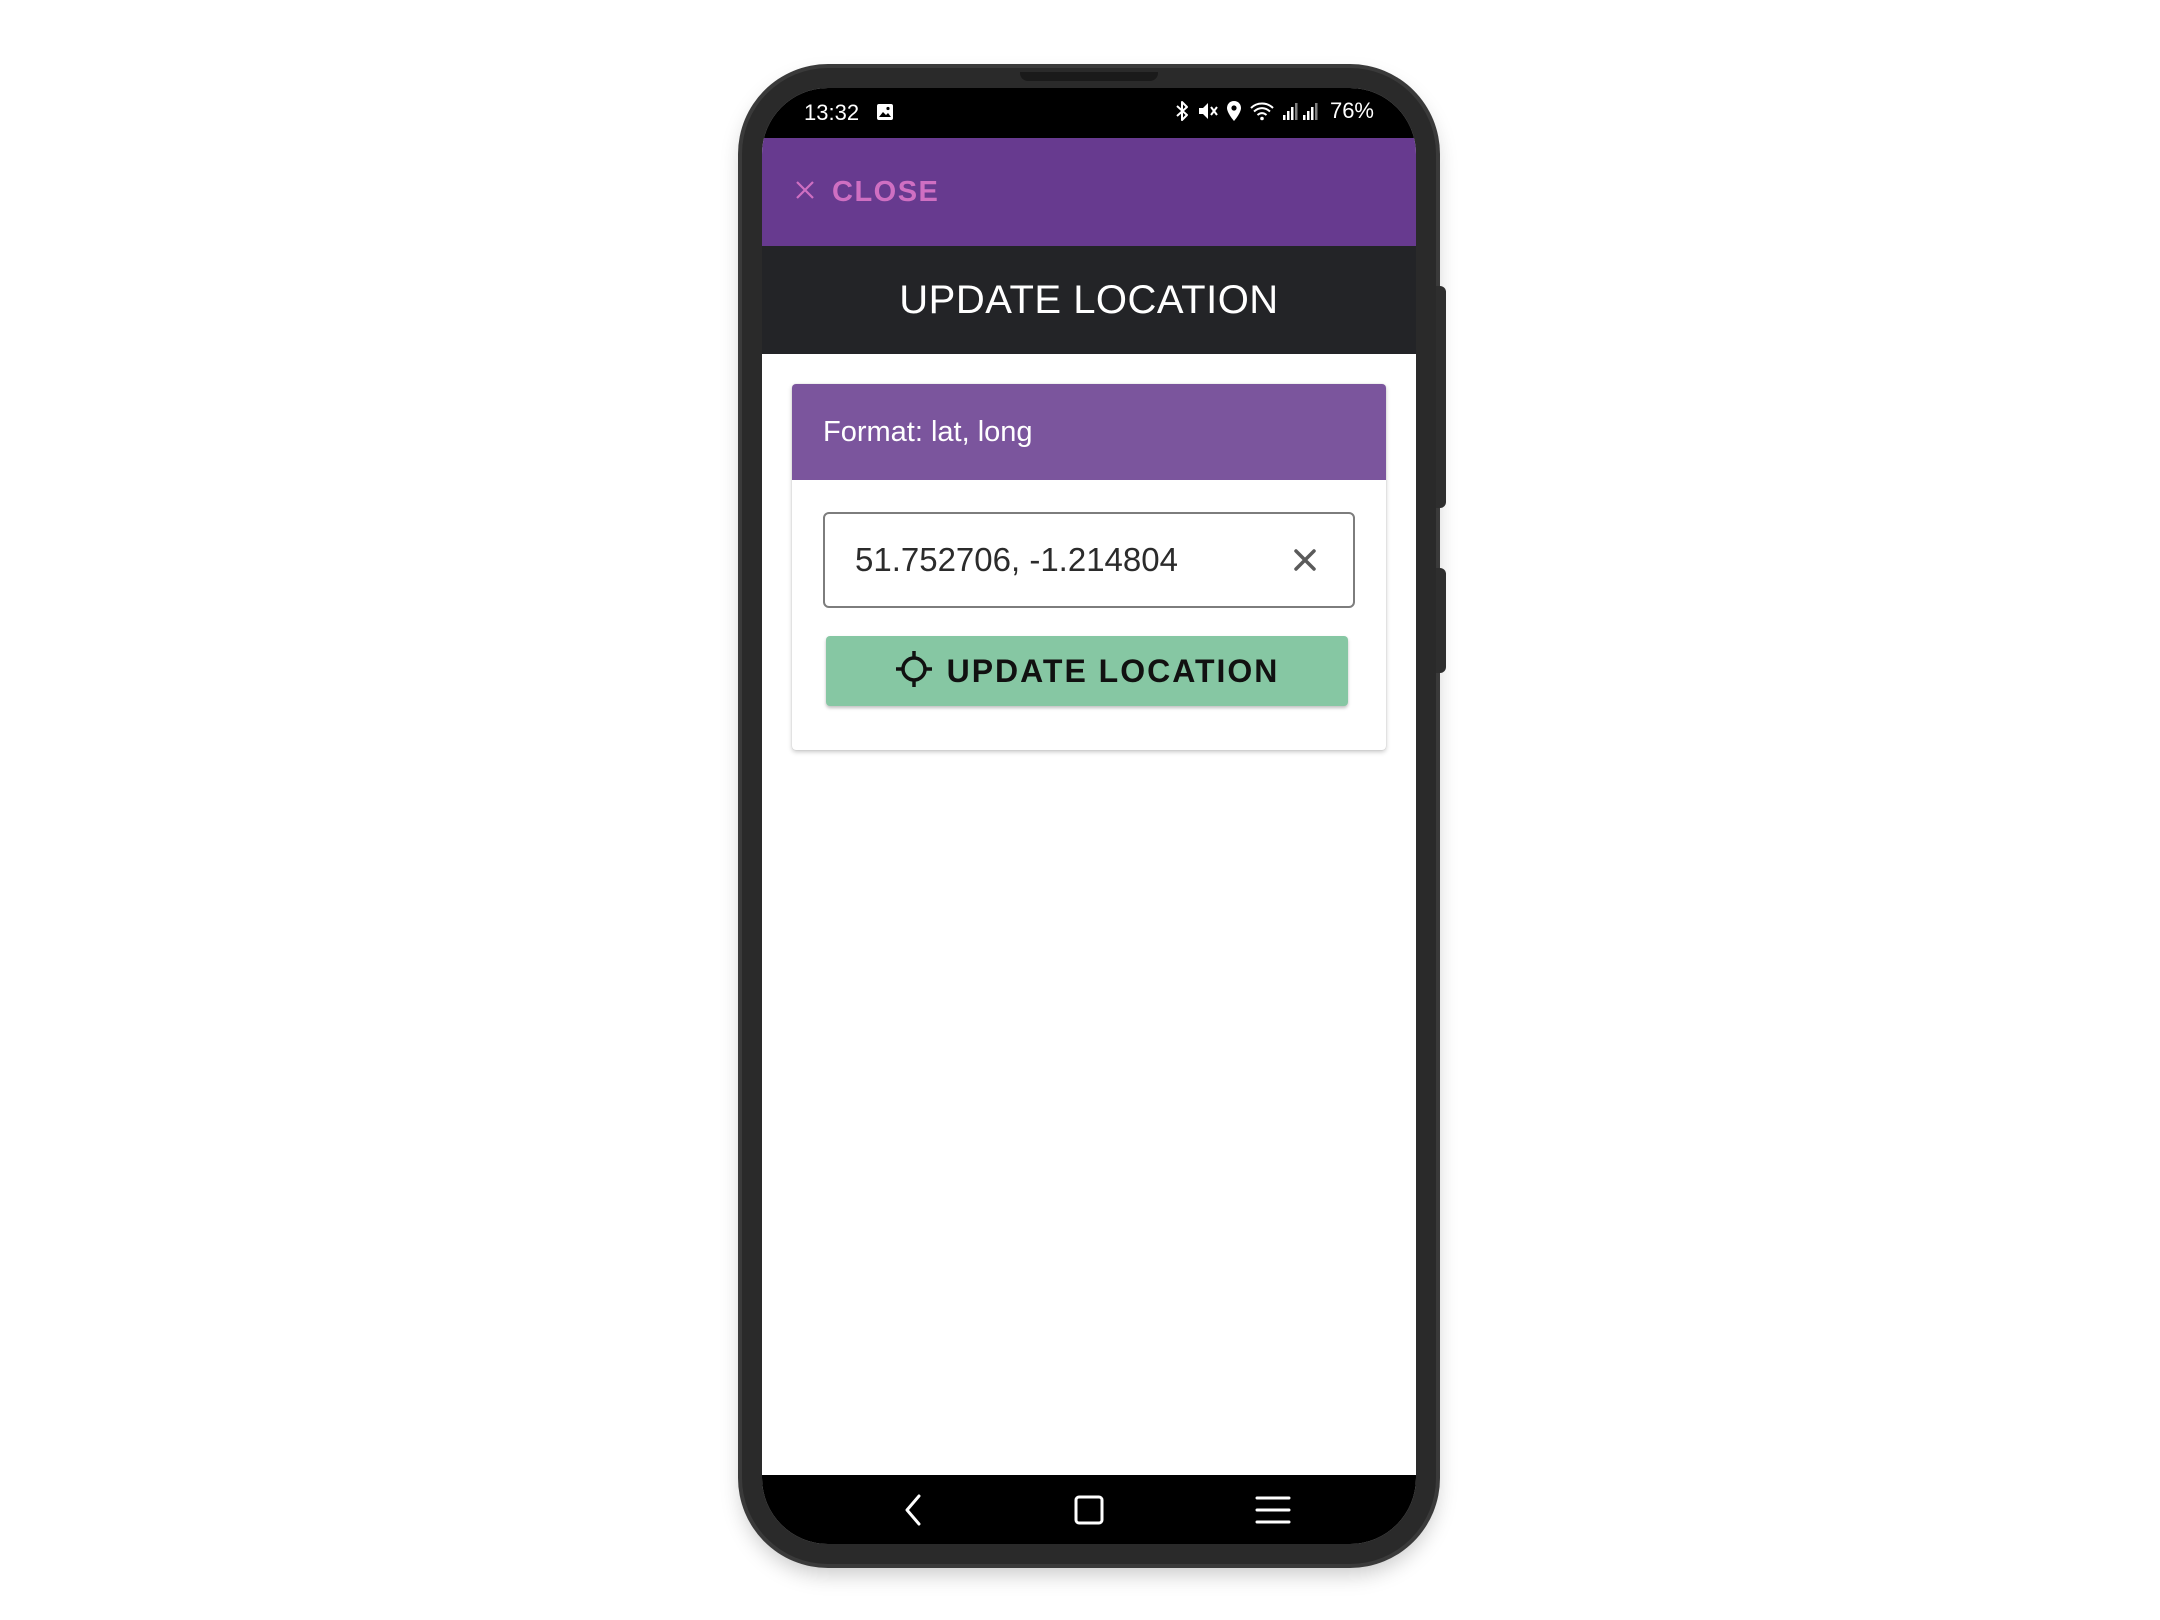  I want to click on app-top-bar: CLOSE, so click(1089, 192).